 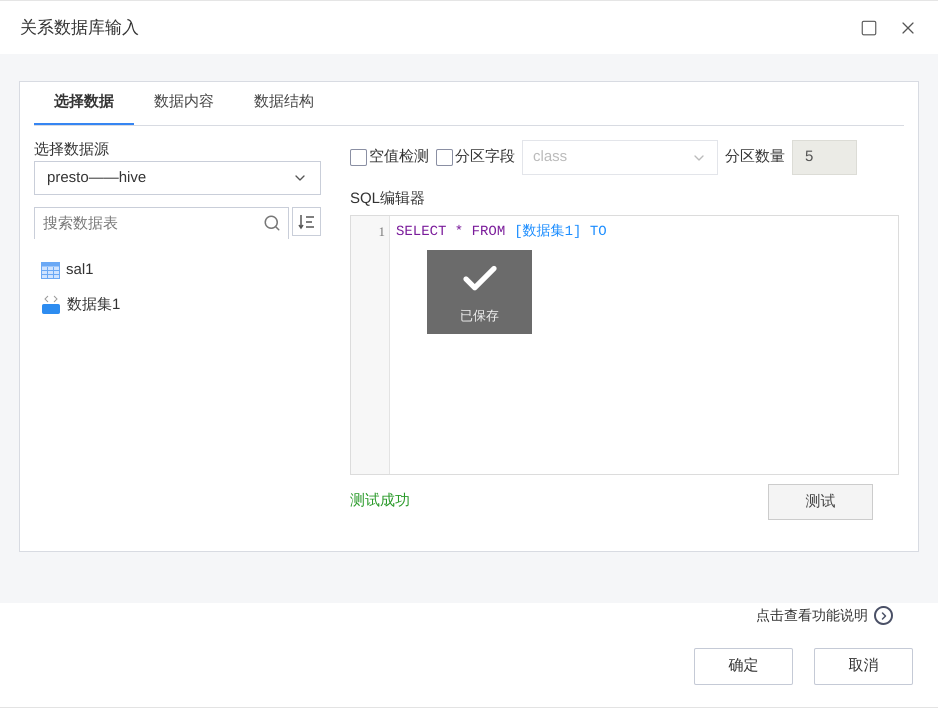 I want to click on table-icon, so click(x=50, y=270).